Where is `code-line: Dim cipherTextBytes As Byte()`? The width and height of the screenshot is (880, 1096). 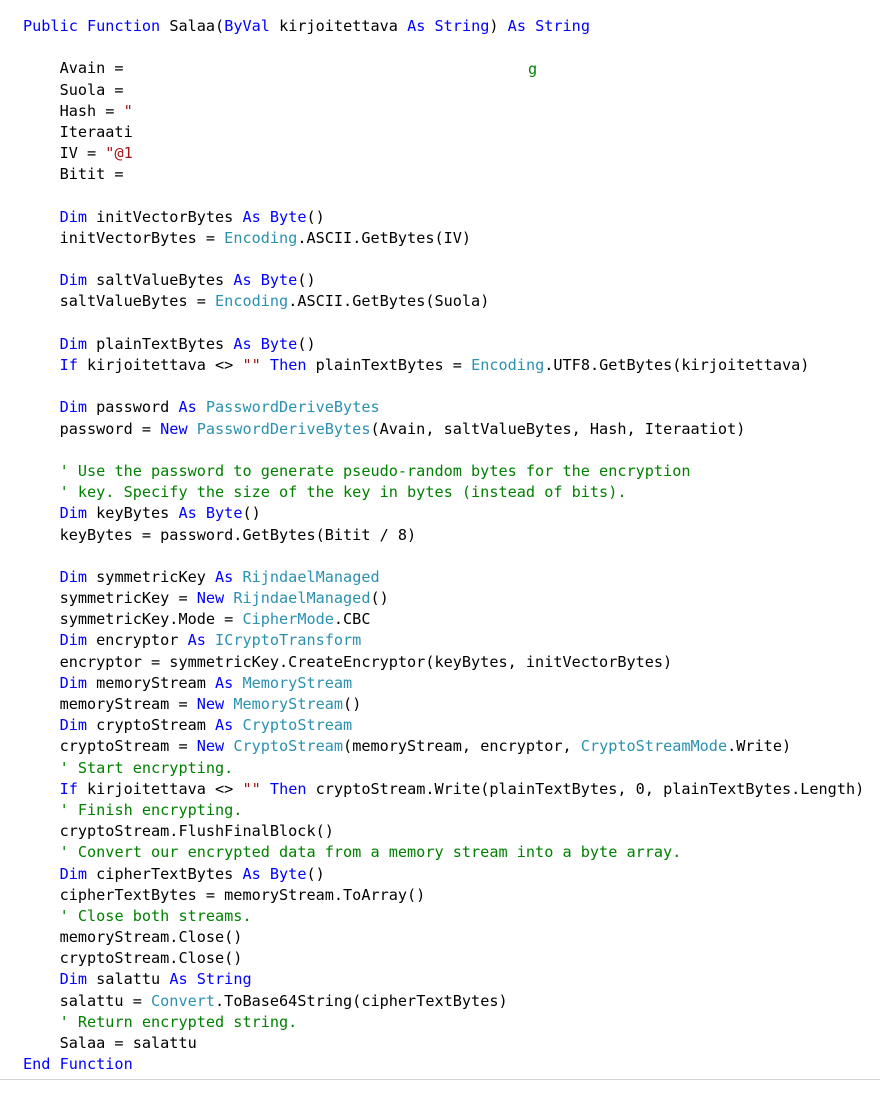
code-line: Dim cipherTextBytes As Byte() is located at coordinates (443, 874).